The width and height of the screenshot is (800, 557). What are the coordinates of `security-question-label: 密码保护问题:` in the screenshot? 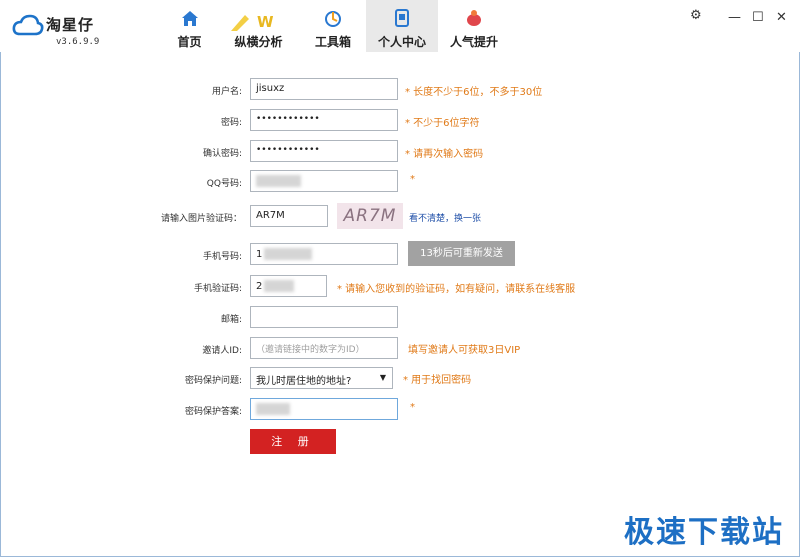 It's located at (213, 381).